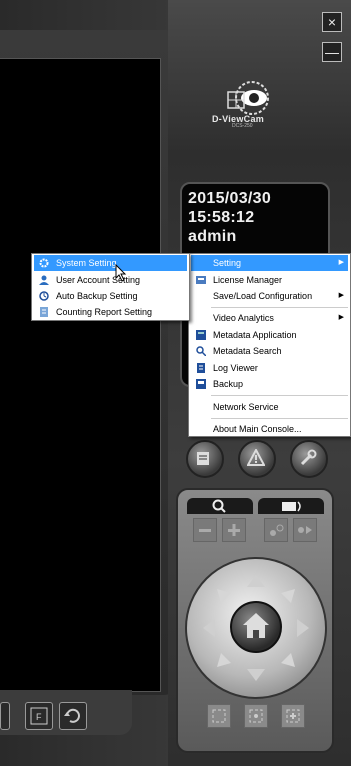  What do you see at coordinates (201, 335) in the screenshot?
I see `metadata-application-icon` at bounding box center [201, 335].